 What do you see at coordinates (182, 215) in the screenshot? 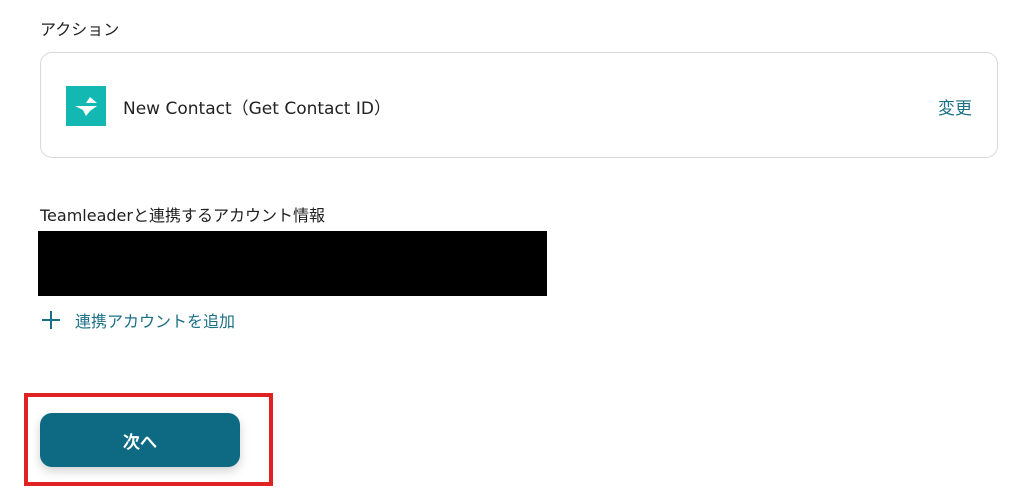
I see `account-section-label: Teamleaderと連携するアカウント情報` at bounding box center [182, 215].